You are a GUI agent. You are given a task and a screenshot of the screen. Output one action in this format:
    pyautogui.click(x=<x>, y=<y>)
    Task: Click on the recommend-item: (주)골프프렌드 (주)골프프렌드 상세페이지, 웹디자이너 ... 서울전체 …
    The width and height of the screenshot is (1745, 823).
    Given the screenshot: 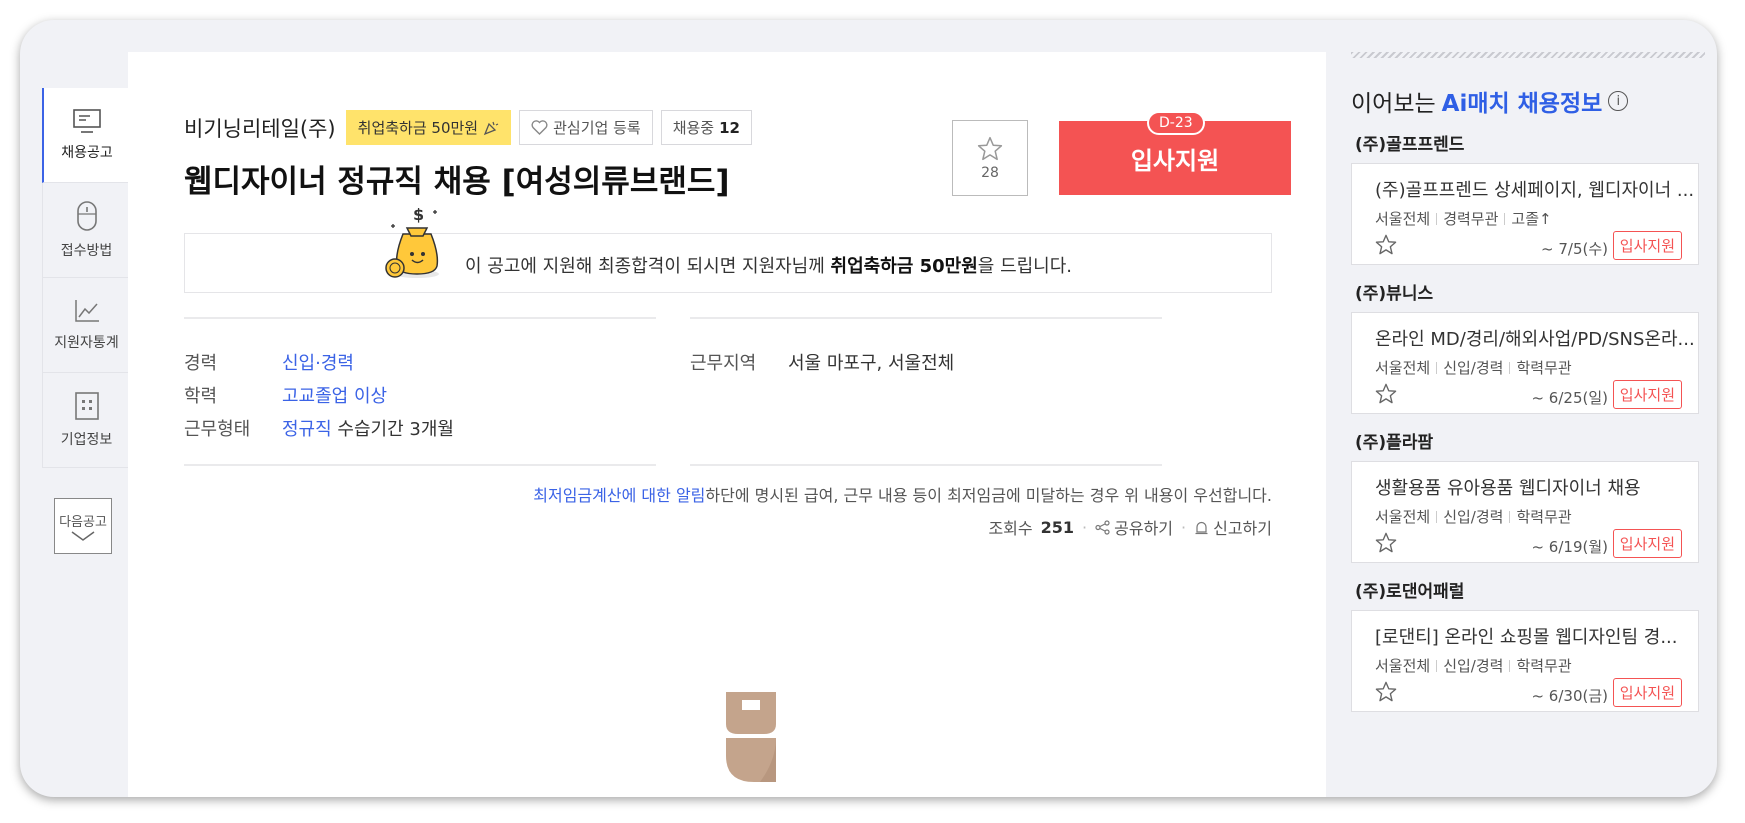 What is the action you would take?
    pyautogui.click(x=1534, y=197)
    